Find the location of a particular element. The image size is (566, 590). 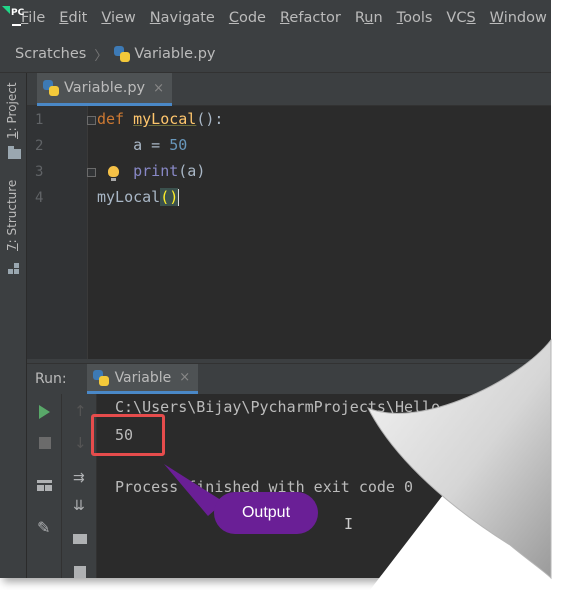

logo-text: PC is located at coordinates (18, 13).